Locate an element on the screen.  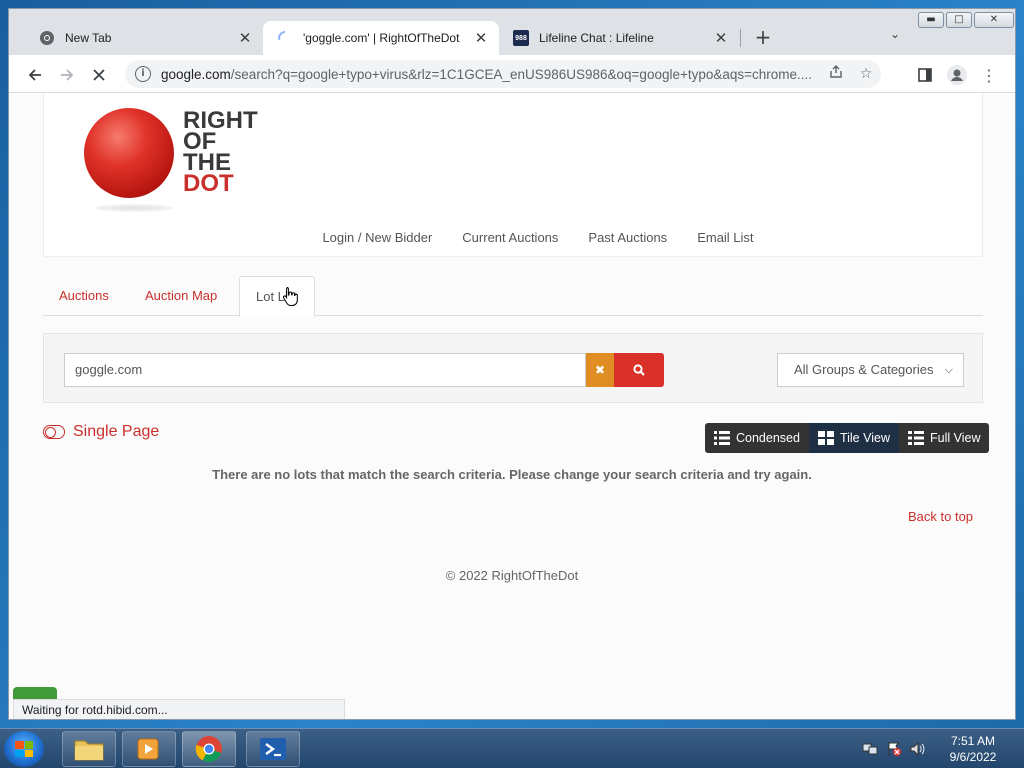
folder-icon is located at coordinates (89, 750).